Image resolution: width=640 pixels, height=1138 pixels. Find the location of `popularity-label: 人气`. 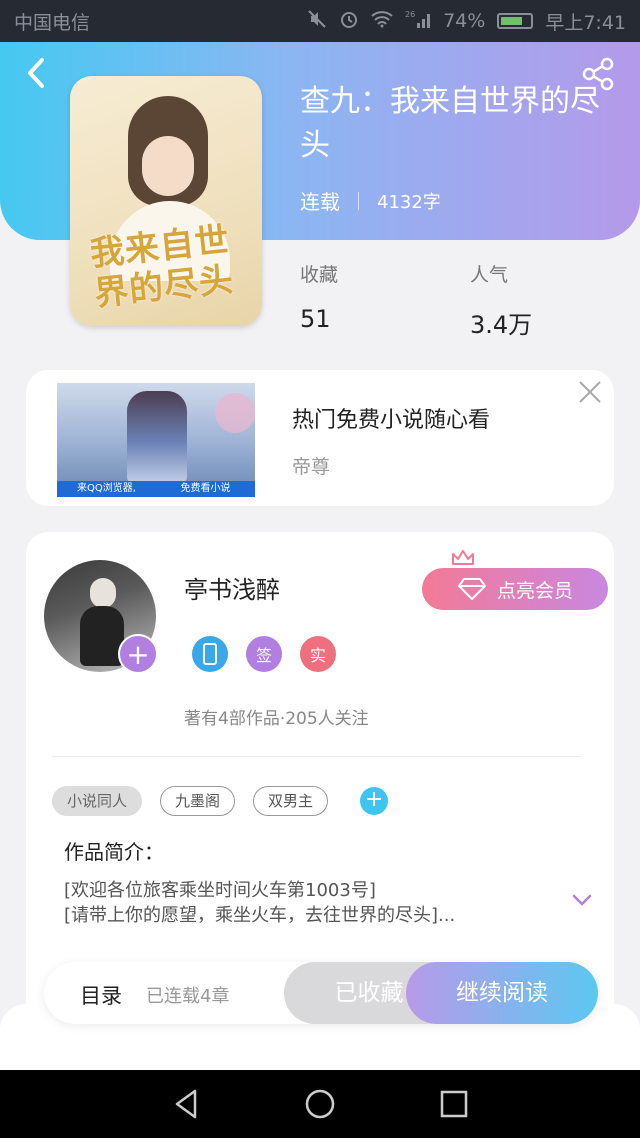

popularity-label: 人气 is located at coordinates (489, 275).